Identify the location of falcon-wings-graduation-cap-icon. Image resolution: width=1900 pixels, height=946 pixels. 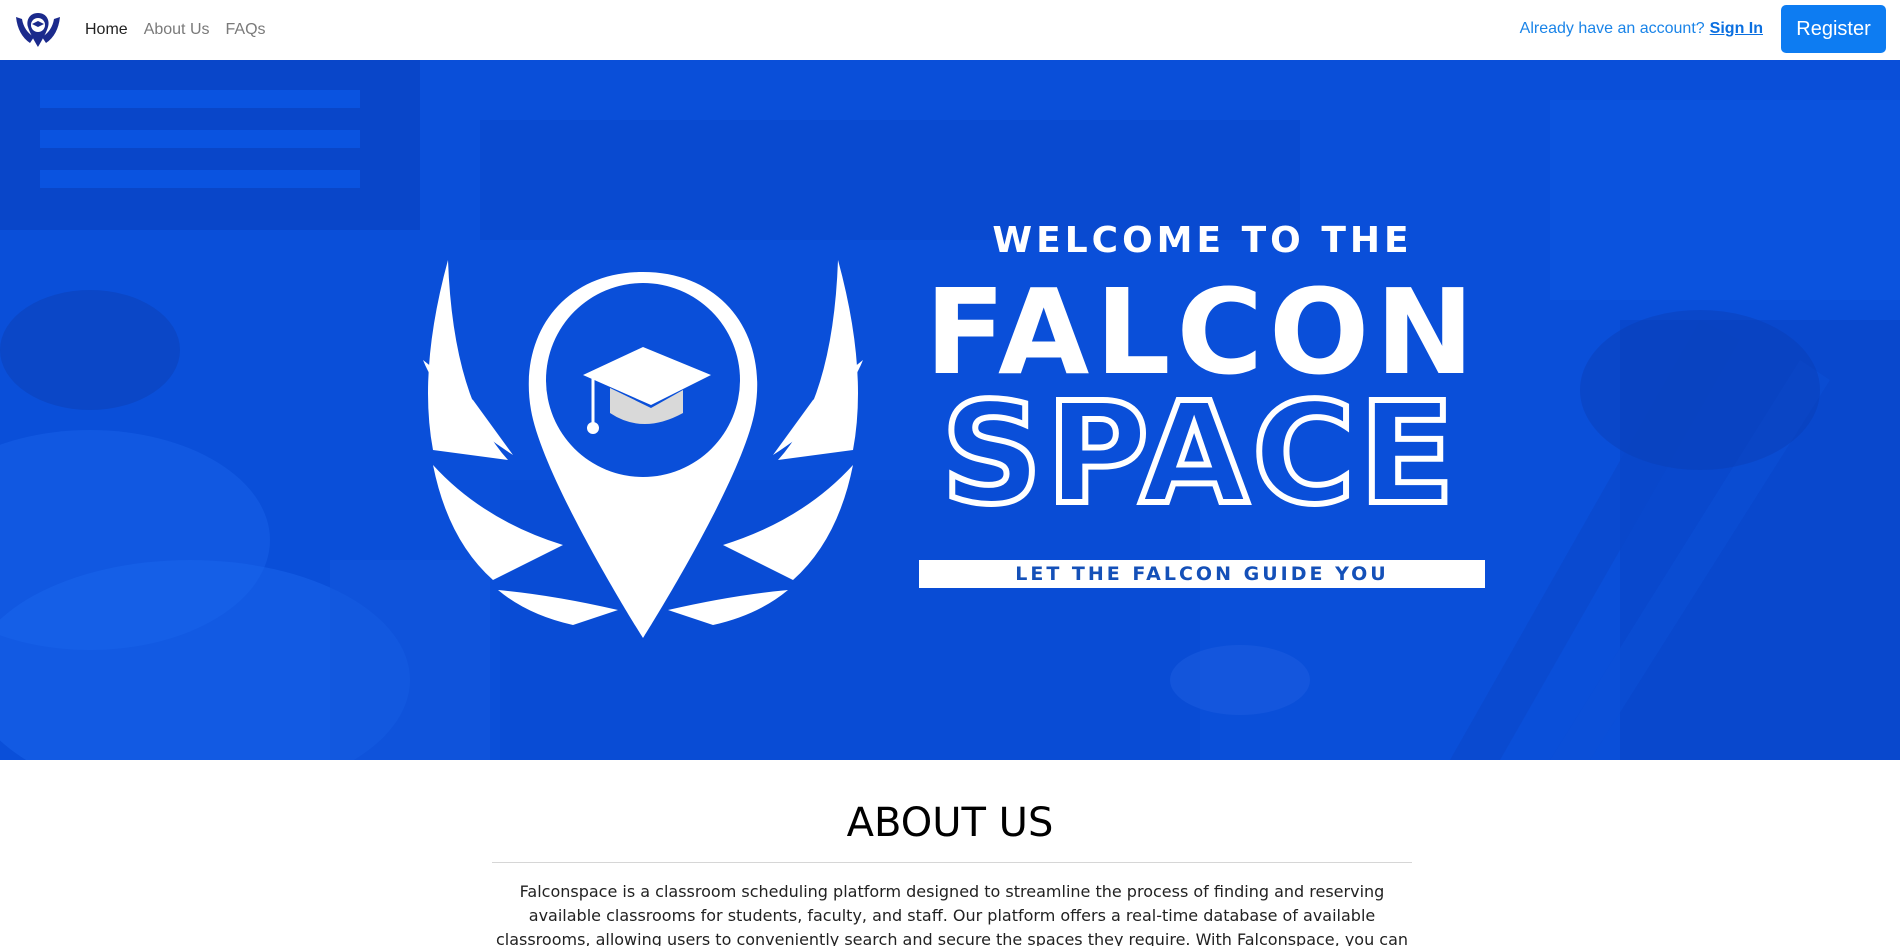
(643, 447).